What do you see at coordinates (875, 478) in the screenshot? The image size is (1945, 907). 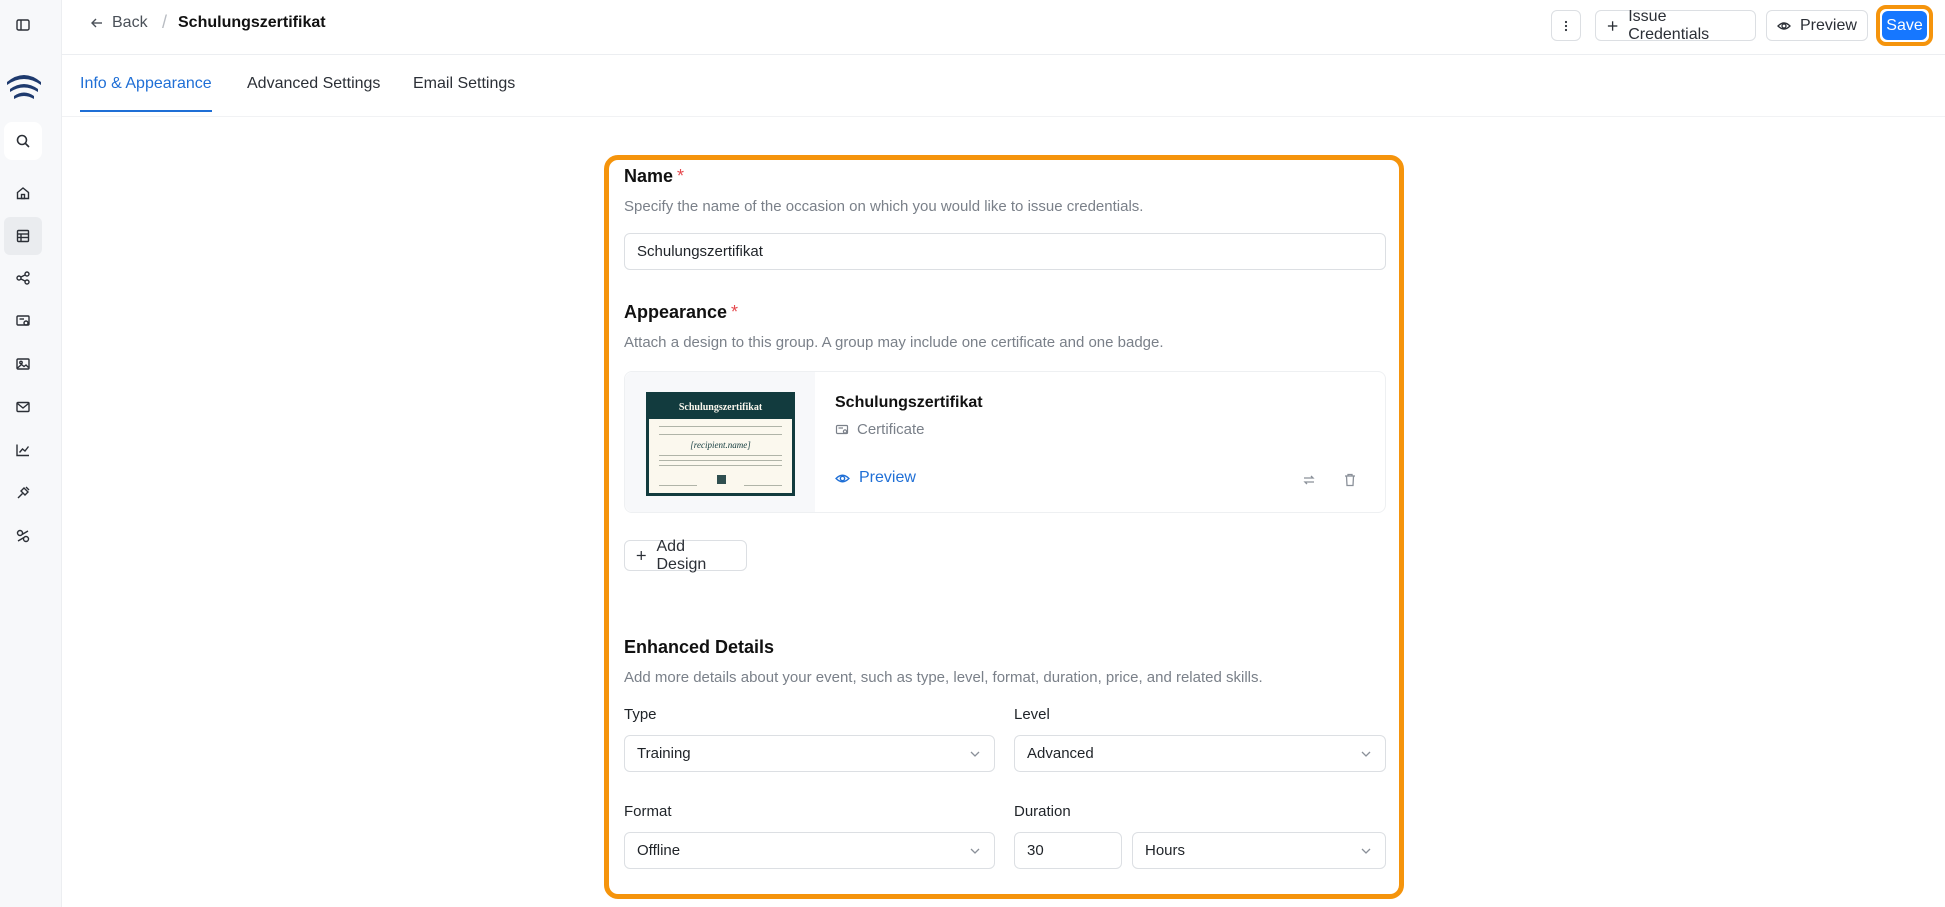 I see `design-preview-link: Preview` at bounding box center [875, 478].